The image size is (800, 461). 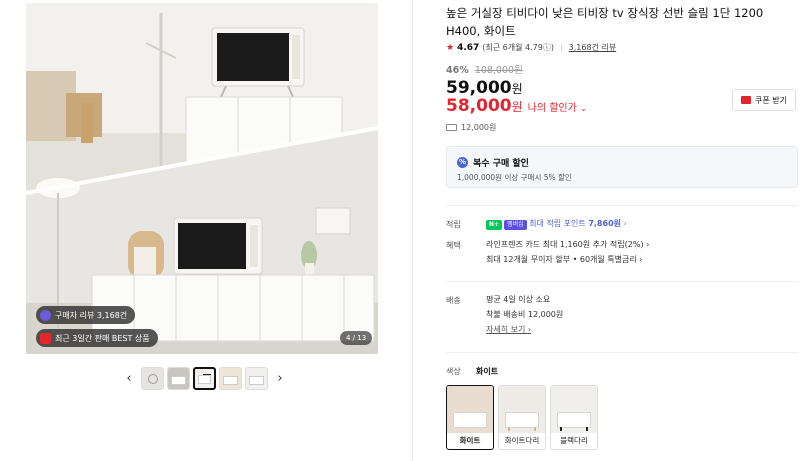 What do you see at coordinates (86, 315) in the screenshot?
I see `badge-reviews: 구매자 리뷰 3,168건` at bounding box center [86, 315].